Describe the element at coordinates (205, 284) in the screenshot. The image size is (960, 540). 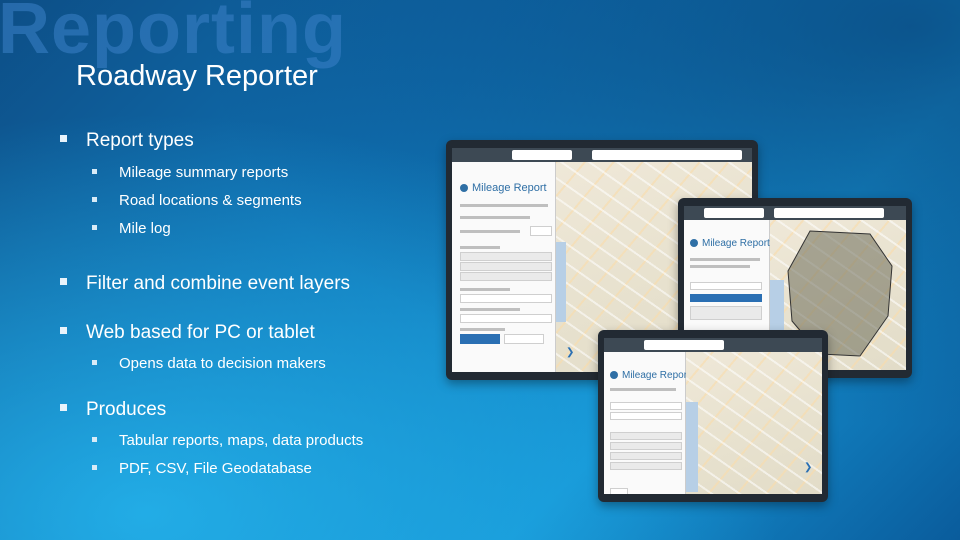
I see `bullet-filter: Filter and combine event layers` at that location.